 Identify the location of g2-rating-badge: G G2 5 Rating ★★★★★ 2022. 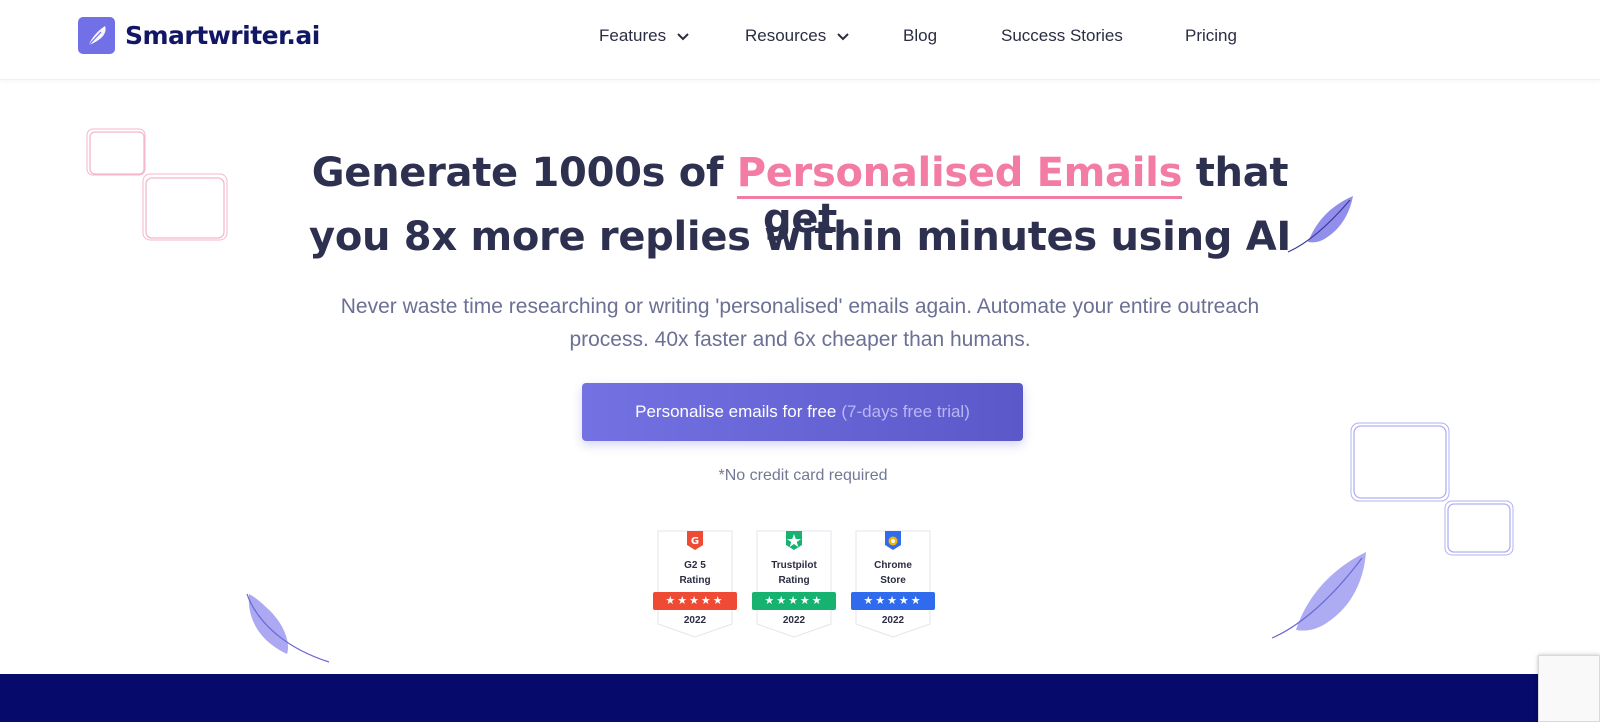
(695, 584).